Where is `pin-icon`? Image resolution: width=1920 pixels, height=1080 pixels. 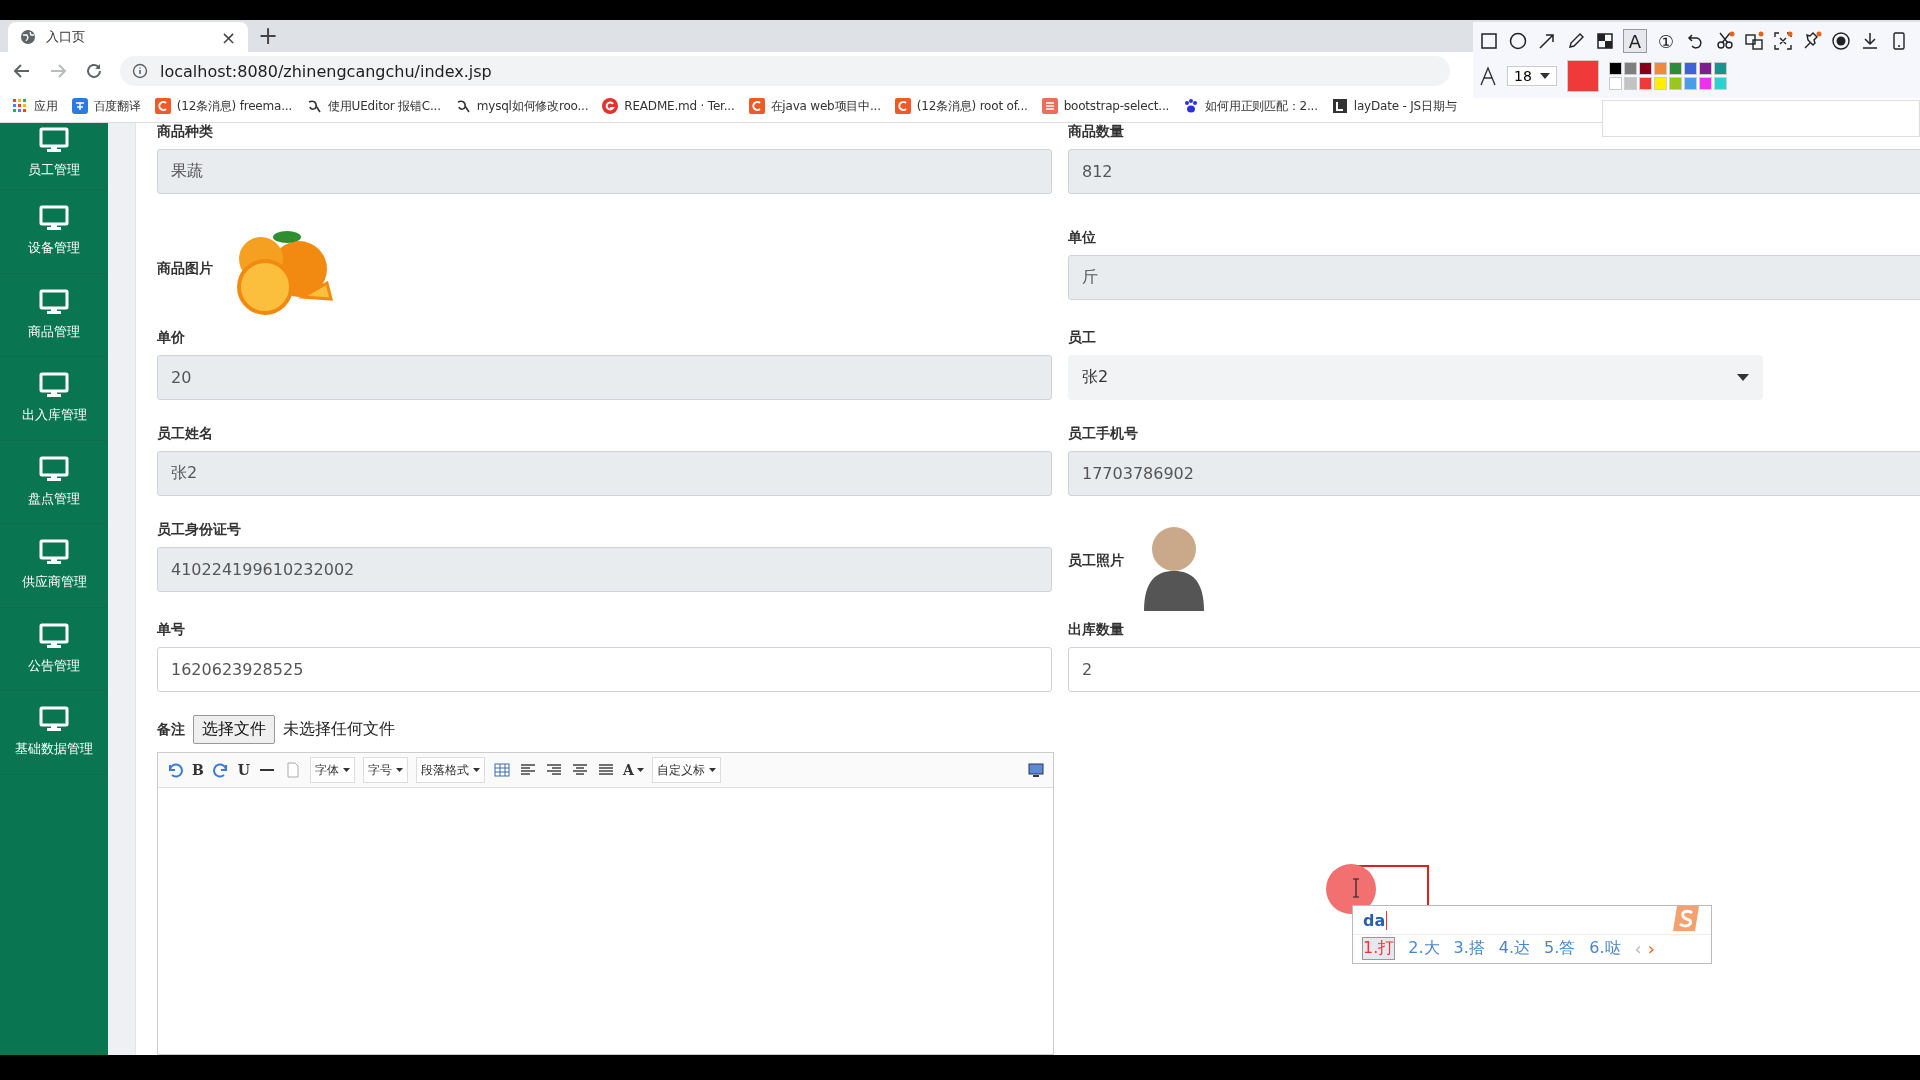
pin-icon is located at coordinates (1812, 41).